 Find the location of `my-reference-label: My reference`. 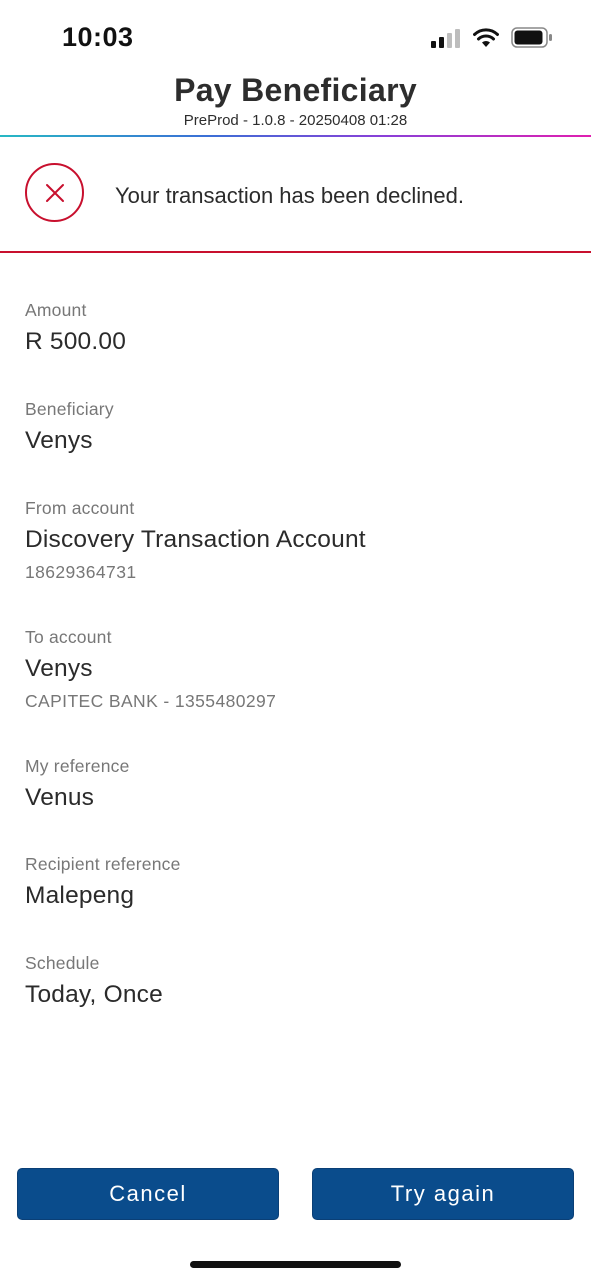

my-reference-label: My reference is located at coordinates (77, 766).